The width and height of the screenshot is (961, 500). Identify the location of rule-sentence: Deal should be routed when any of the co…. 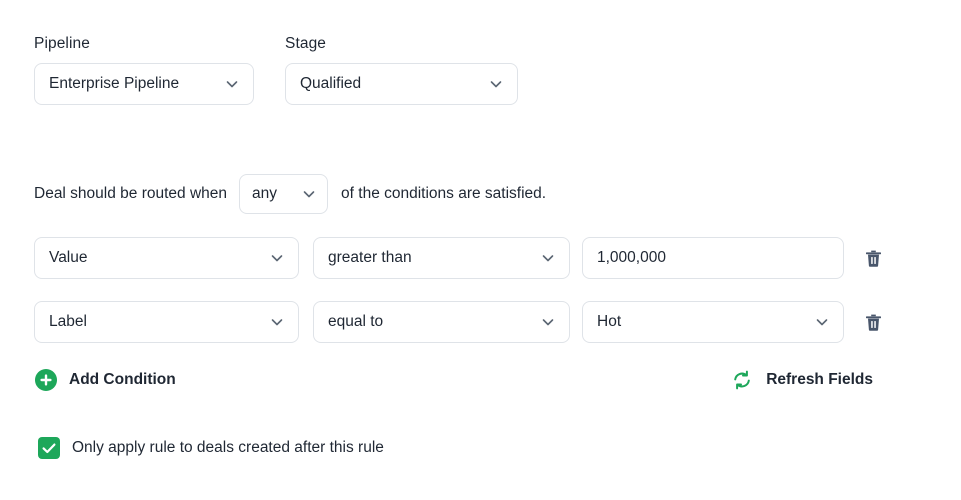
(290, 194).